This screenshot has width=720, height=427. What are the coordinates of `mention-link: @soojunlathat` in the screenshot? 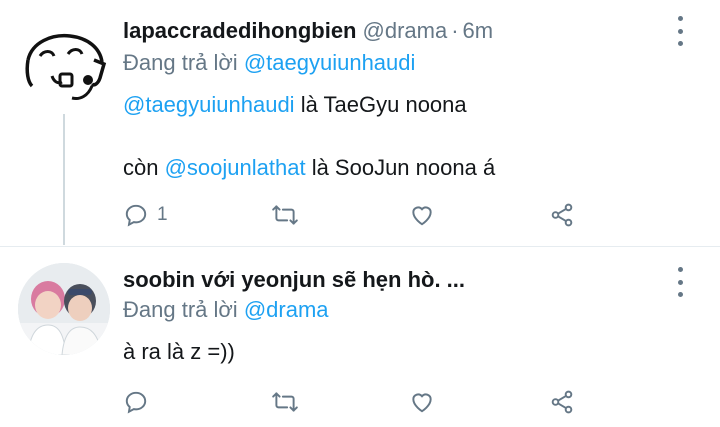 It's located at (235, 167).